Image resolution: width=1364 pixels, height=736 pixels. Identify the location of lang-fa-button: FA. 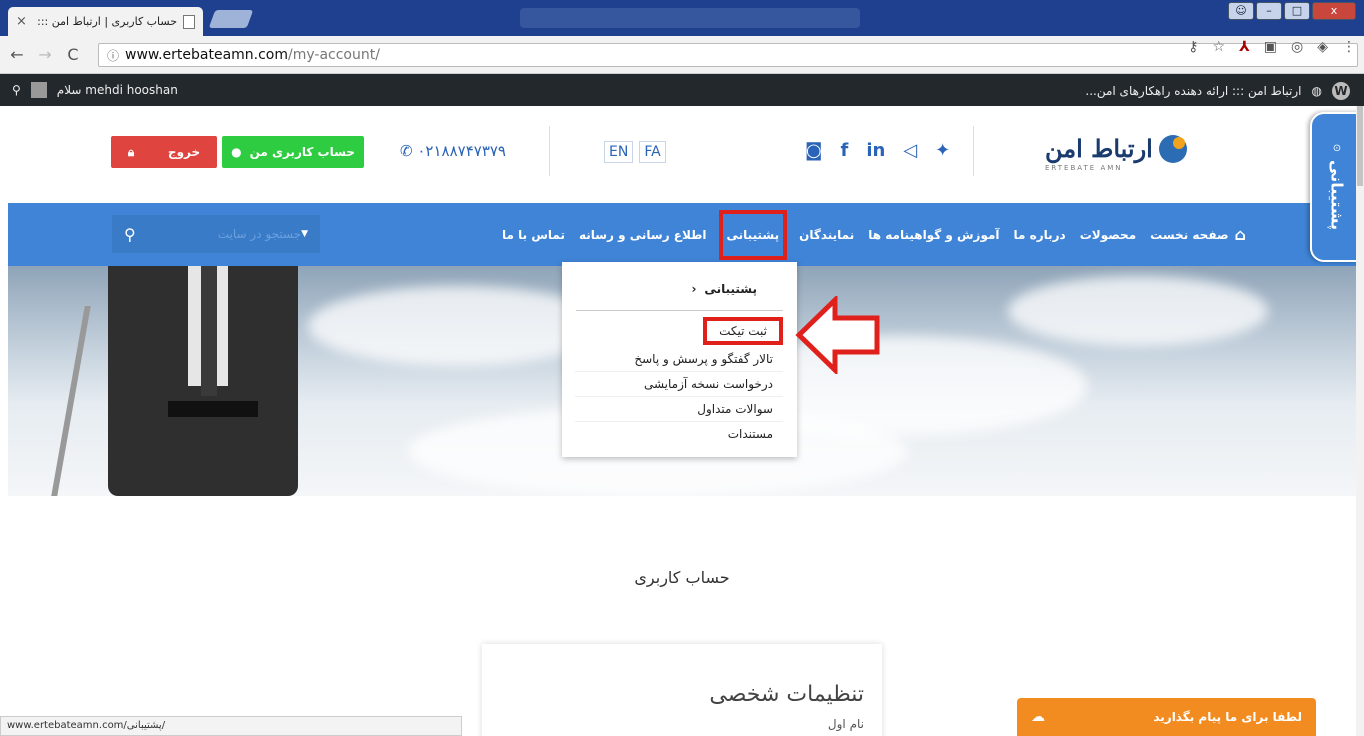
(652, 152).